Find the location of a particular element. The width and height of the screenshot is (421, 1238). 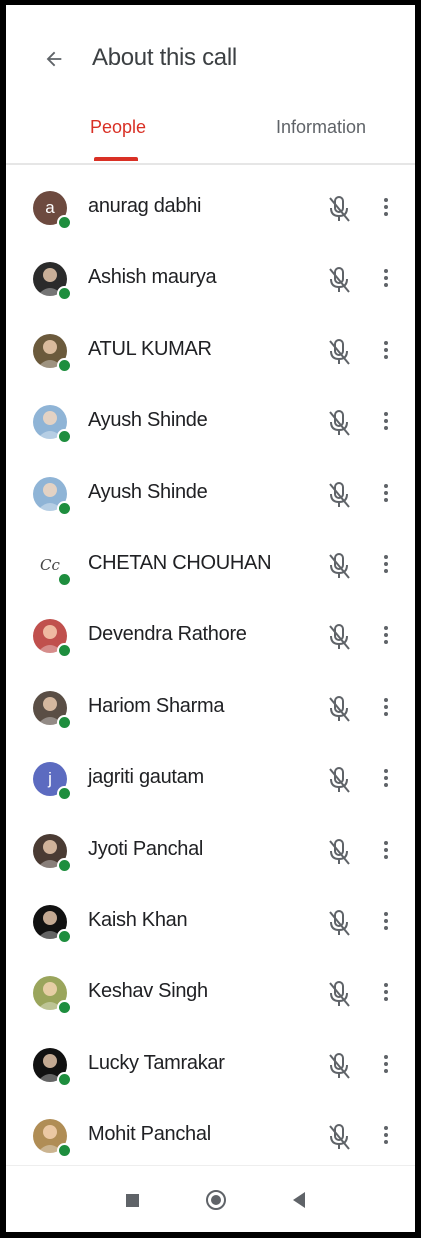

participant-row: a anurag dabhi is located at coordinates (210, 208).